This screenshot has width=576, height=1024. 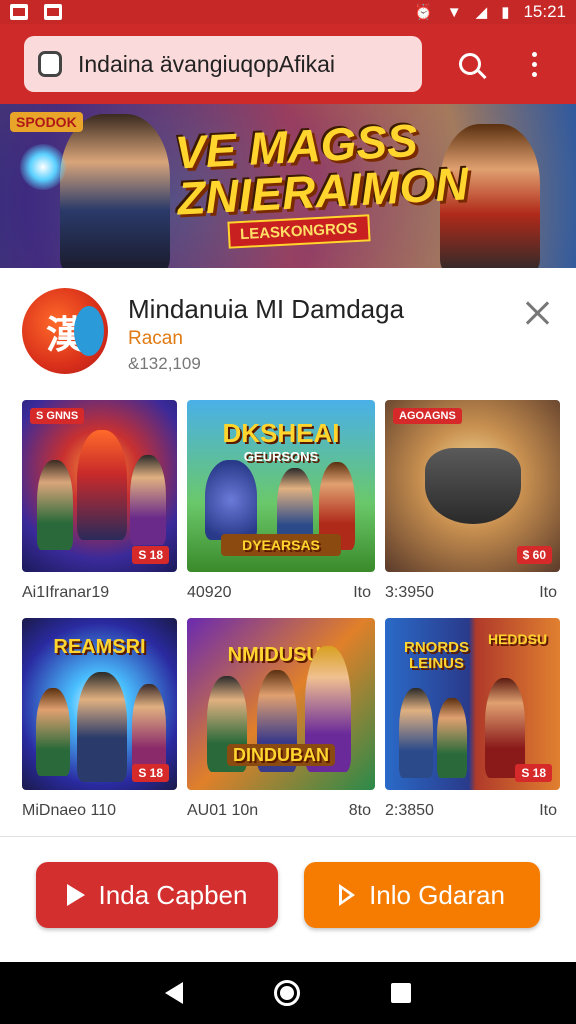 What do you see at coordinates (99, 704) in the screenshot?
I see `game-tile: REAMSRI S 18` at bounding box center [99, 704].